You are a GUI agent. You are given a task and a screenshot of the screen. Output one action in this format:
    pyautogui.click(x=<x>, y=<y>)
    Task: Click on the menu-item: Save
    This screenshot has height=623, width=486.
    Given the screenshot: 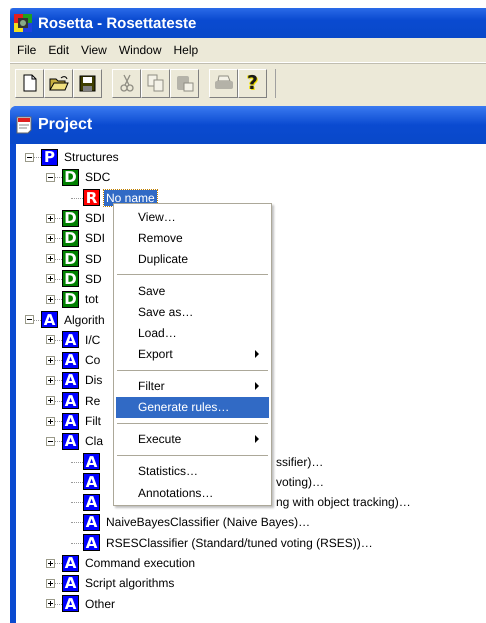 What is the action you would take?
    pyautogui.click(x=192, y=291)
    